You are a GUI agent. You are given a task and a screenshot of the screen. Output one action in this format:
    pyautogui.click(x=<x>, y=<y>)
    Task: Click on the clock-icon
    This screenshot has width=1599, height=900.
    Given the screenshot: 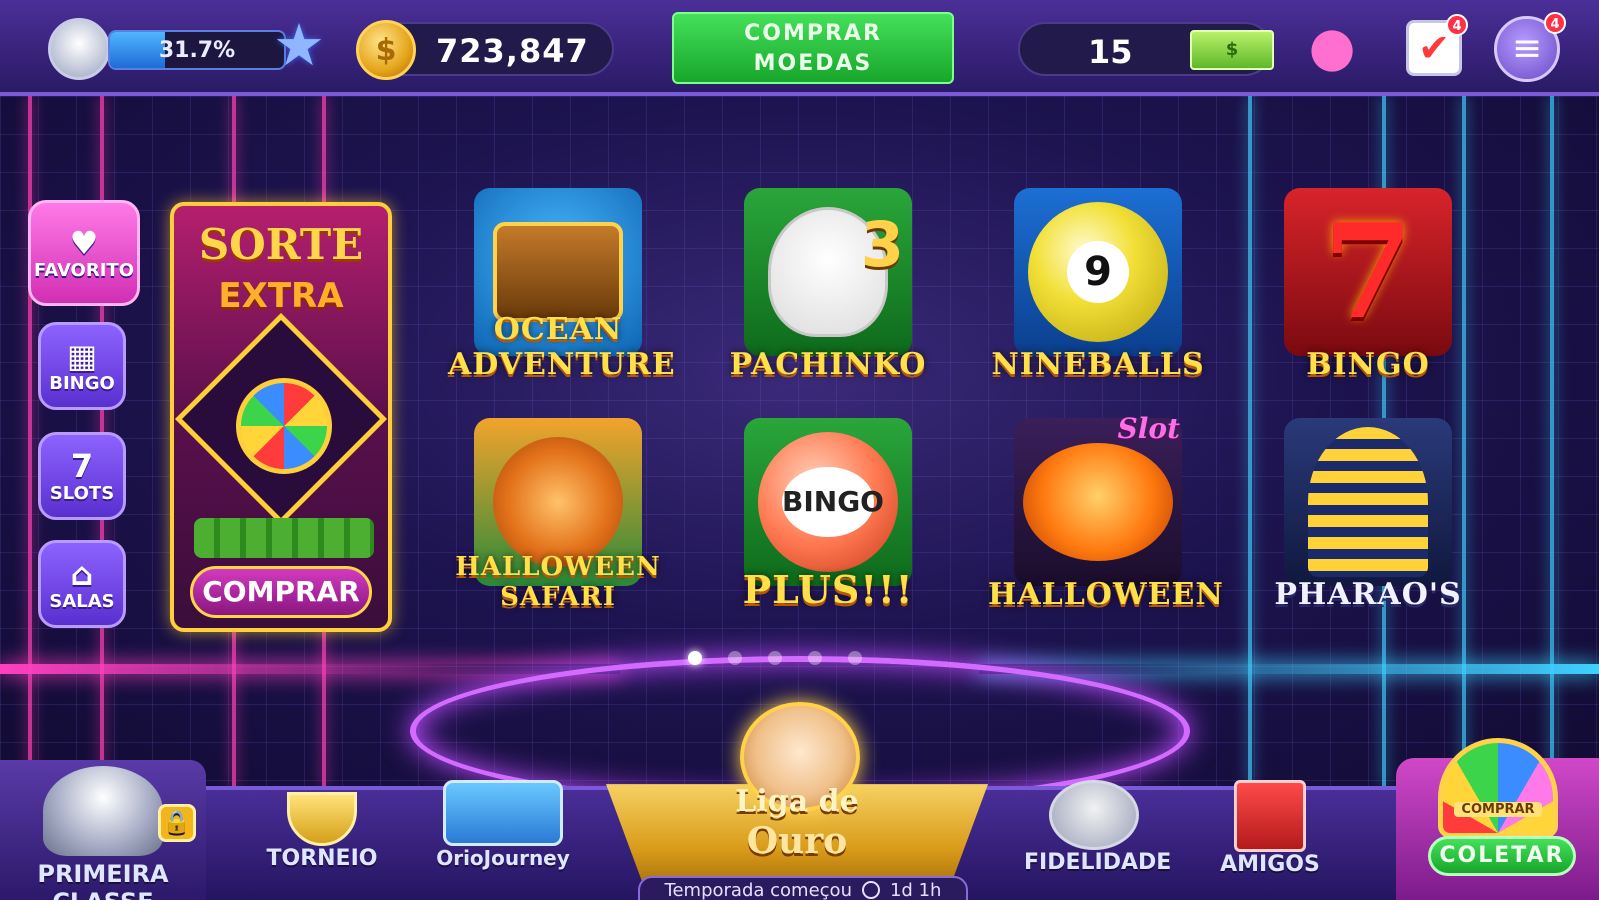 What is the action you would take?
    pyautogui.click(x=870, y=890)
    